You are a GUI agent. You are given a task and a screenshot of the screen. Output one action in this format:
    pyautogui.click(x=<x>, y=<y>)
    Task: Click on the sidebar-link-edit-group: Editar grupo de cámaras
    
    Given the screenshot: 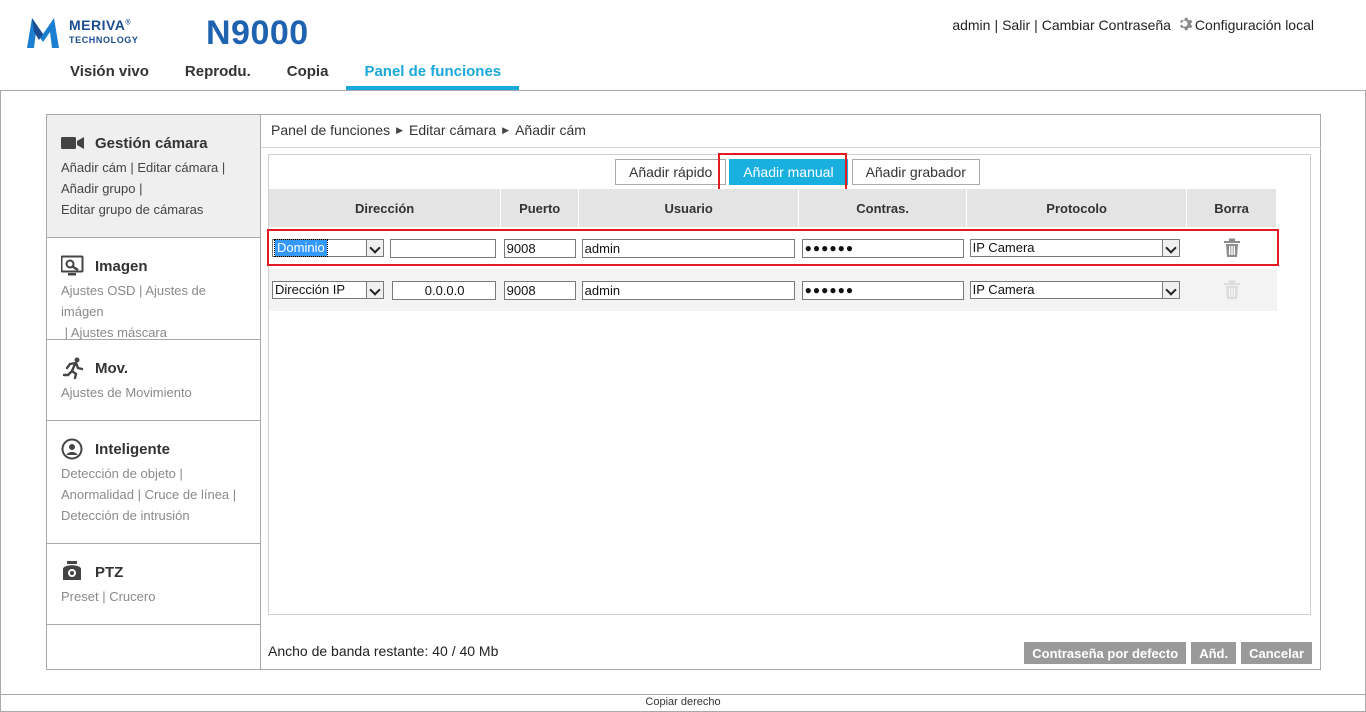 What is the action you would take?
    pyautogui.click(x=132, y=209)
    